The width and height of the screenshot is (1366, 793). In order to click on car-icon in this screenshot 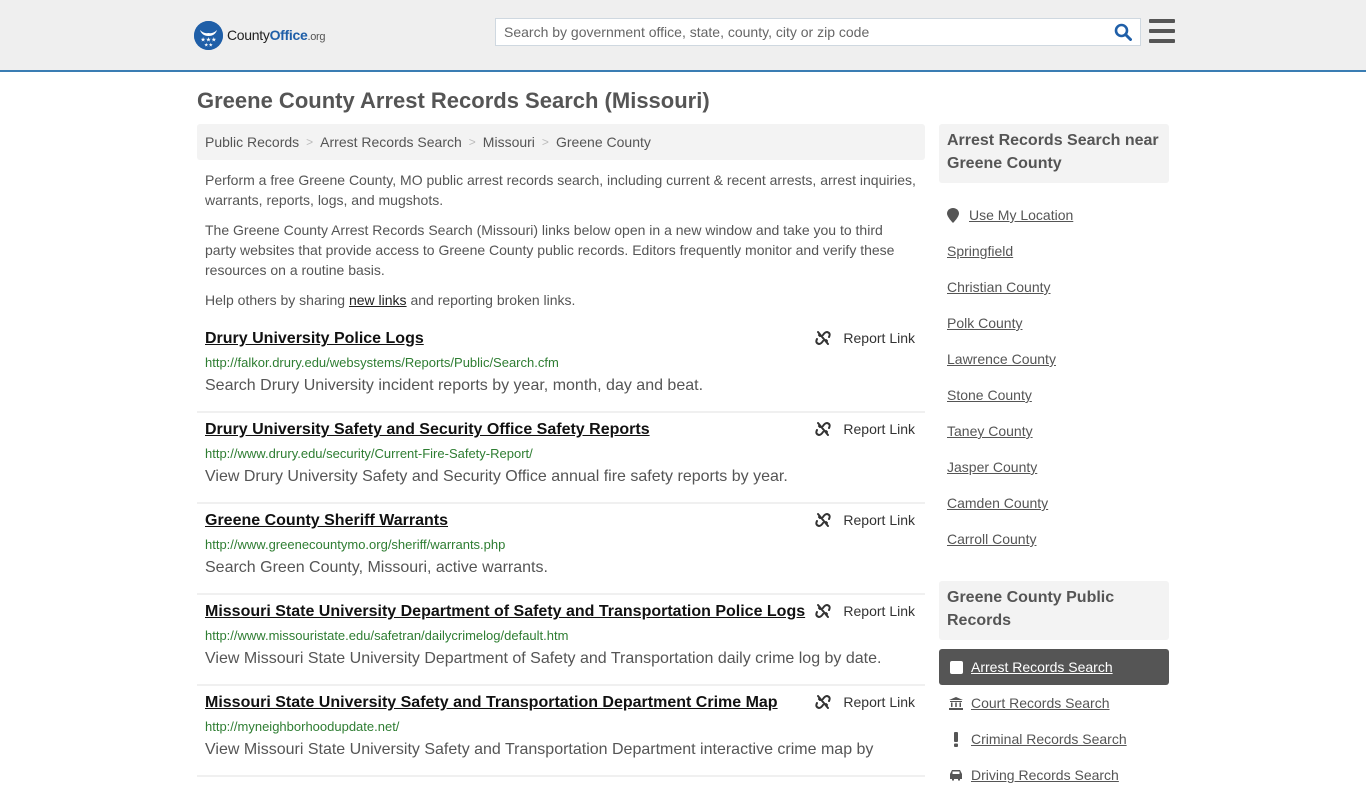, I will do `click(956, 775)`.